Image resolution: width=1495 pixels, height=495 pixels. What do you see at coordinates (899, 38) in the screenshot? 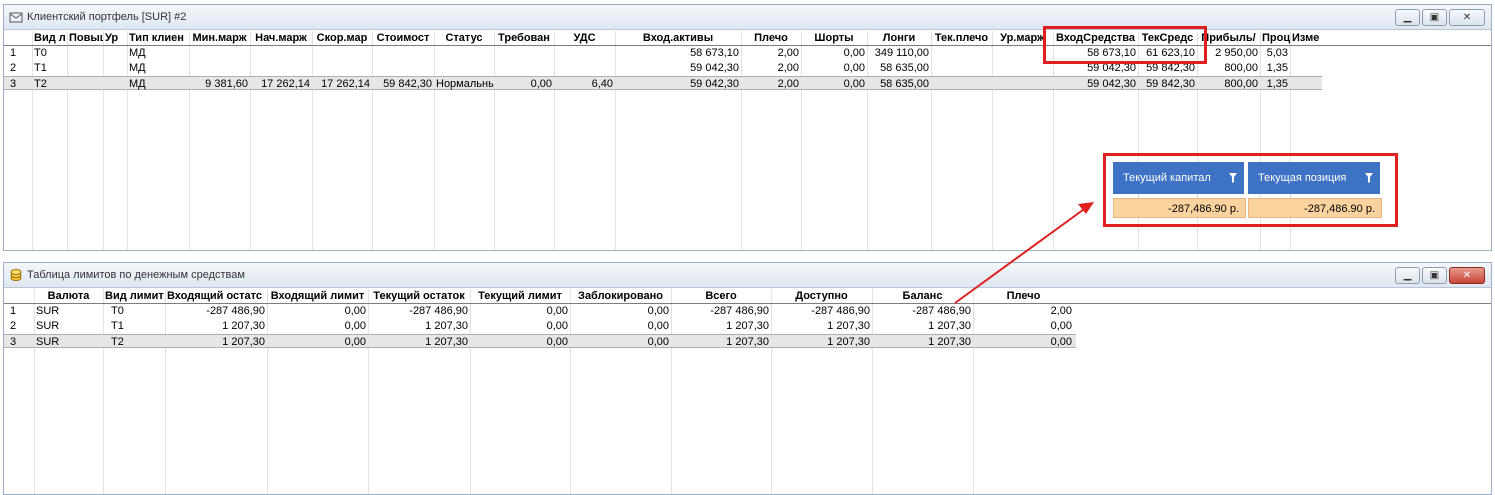
I see `column-header: Лонги` at bounding box center [899, 38].